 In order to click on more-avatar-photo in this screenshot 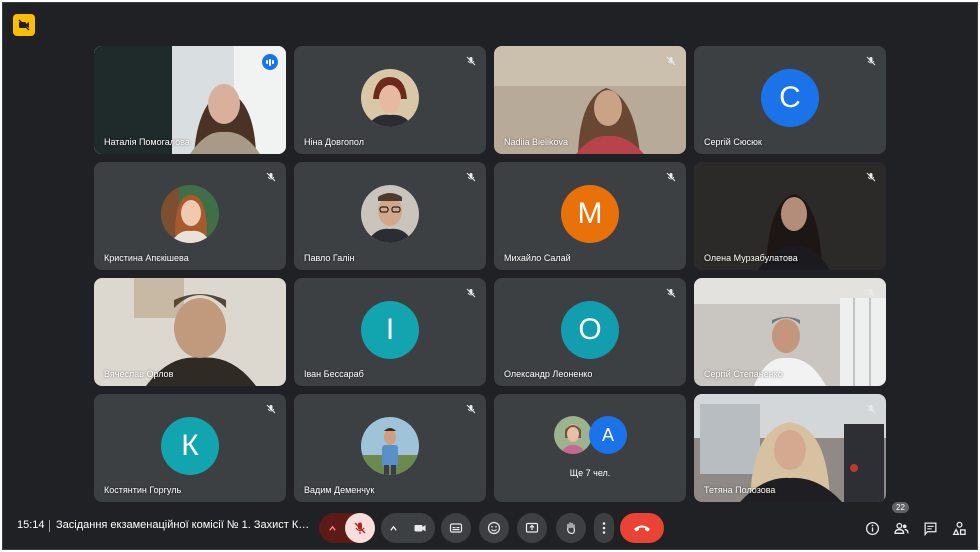, I will do `click(573, 435)`.